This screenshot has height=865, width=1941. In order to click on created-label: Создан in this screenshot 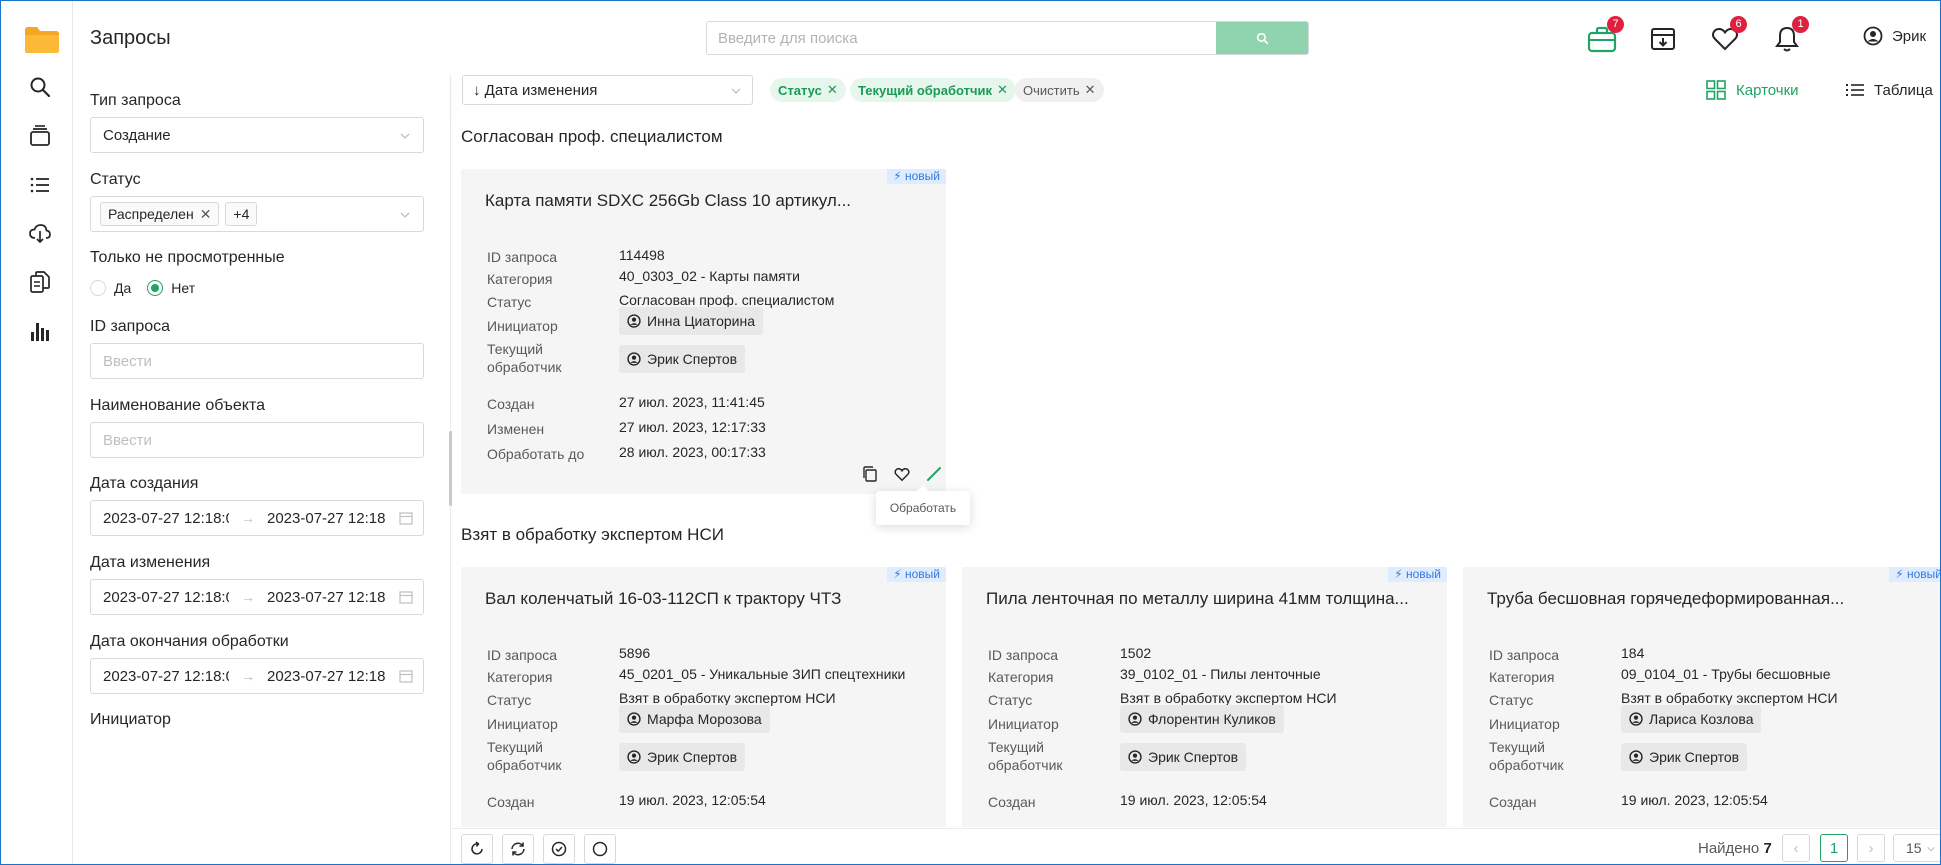, I will do `click(511, 404)`.